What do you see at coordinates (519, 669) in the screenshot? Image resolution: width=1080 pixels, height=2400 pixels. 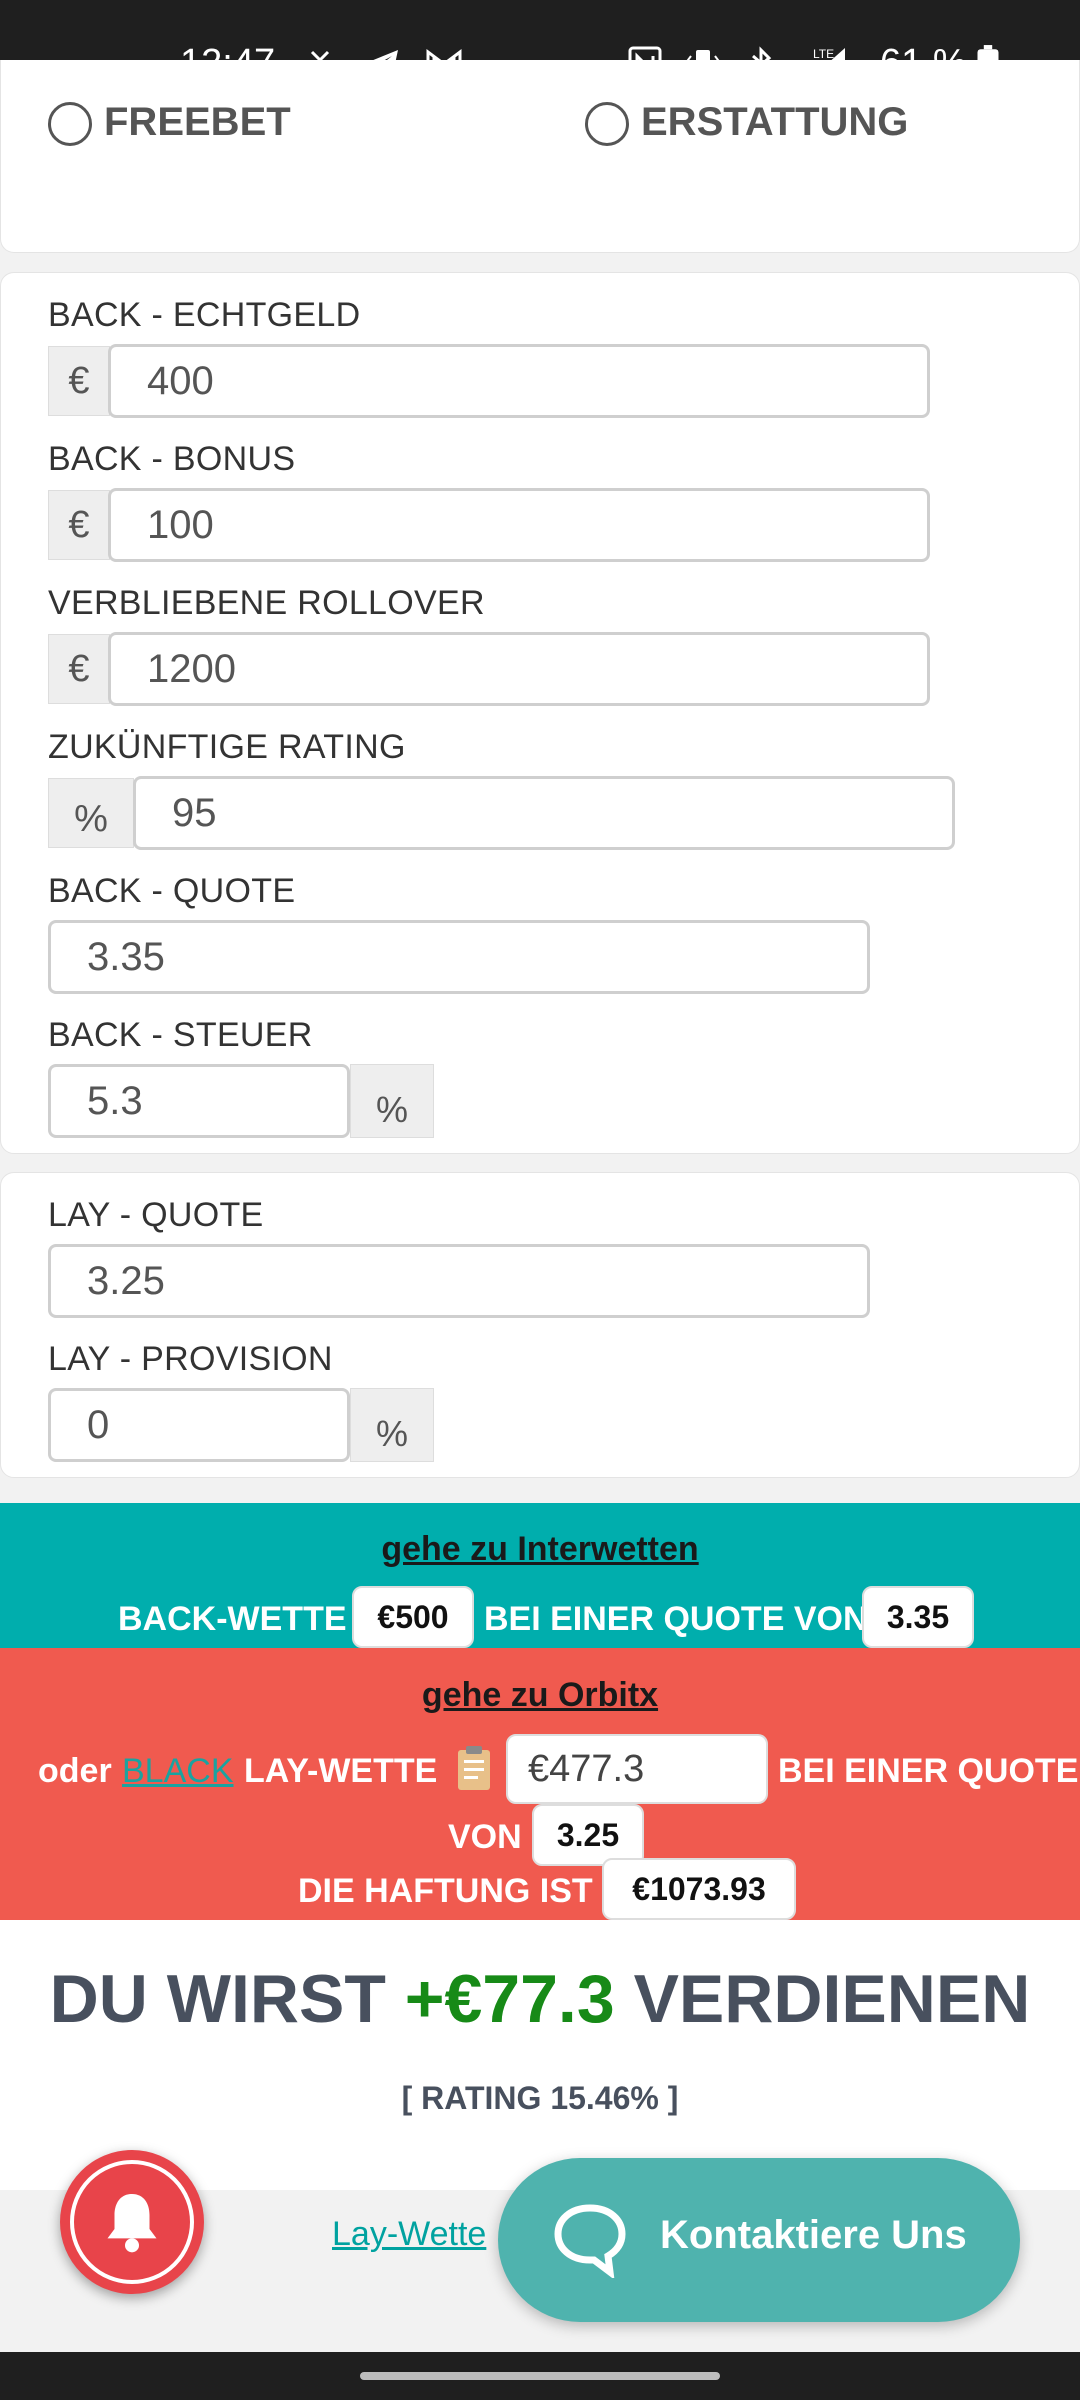 I see `rollover-input: 1200` at bounding box center [519, 669].